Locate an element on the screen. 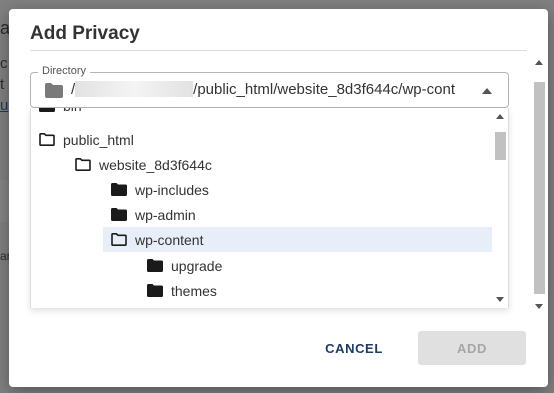  directory-value: //public_html/website_8d3f644c/wp-cont is located at coordinates (263, 89).